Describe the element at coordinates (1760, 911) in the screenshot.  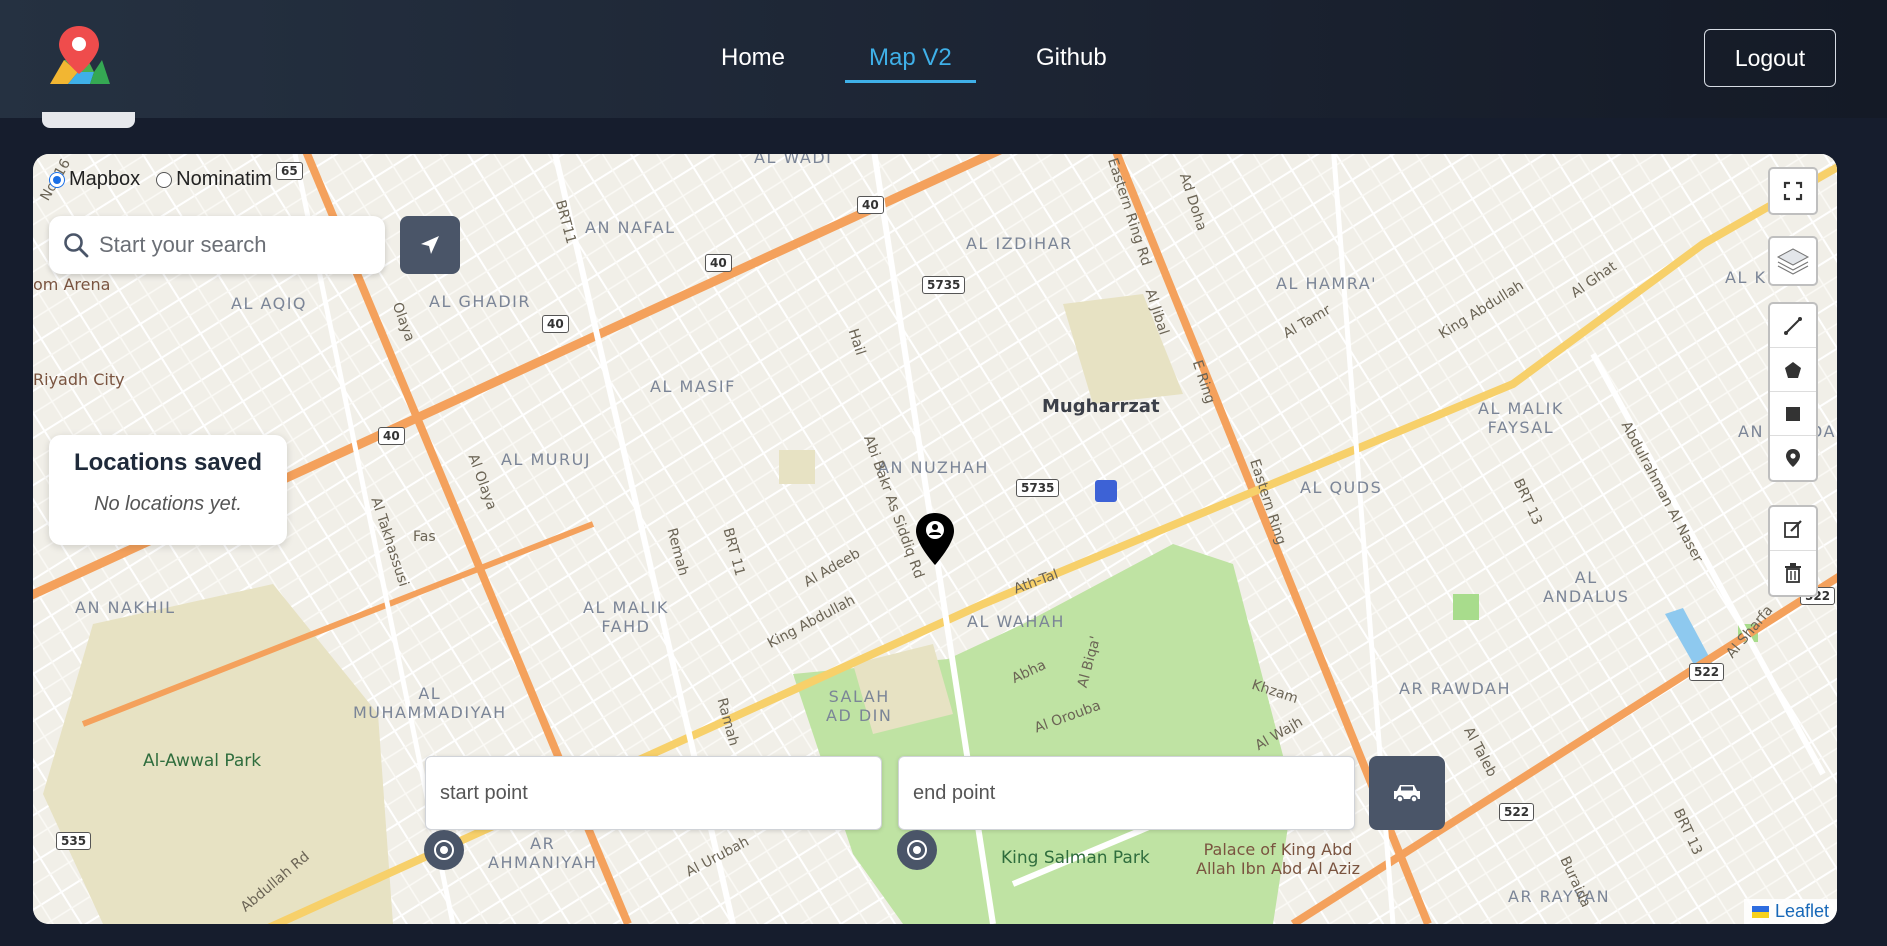
I see `ukraine-flag-icon` at that location.